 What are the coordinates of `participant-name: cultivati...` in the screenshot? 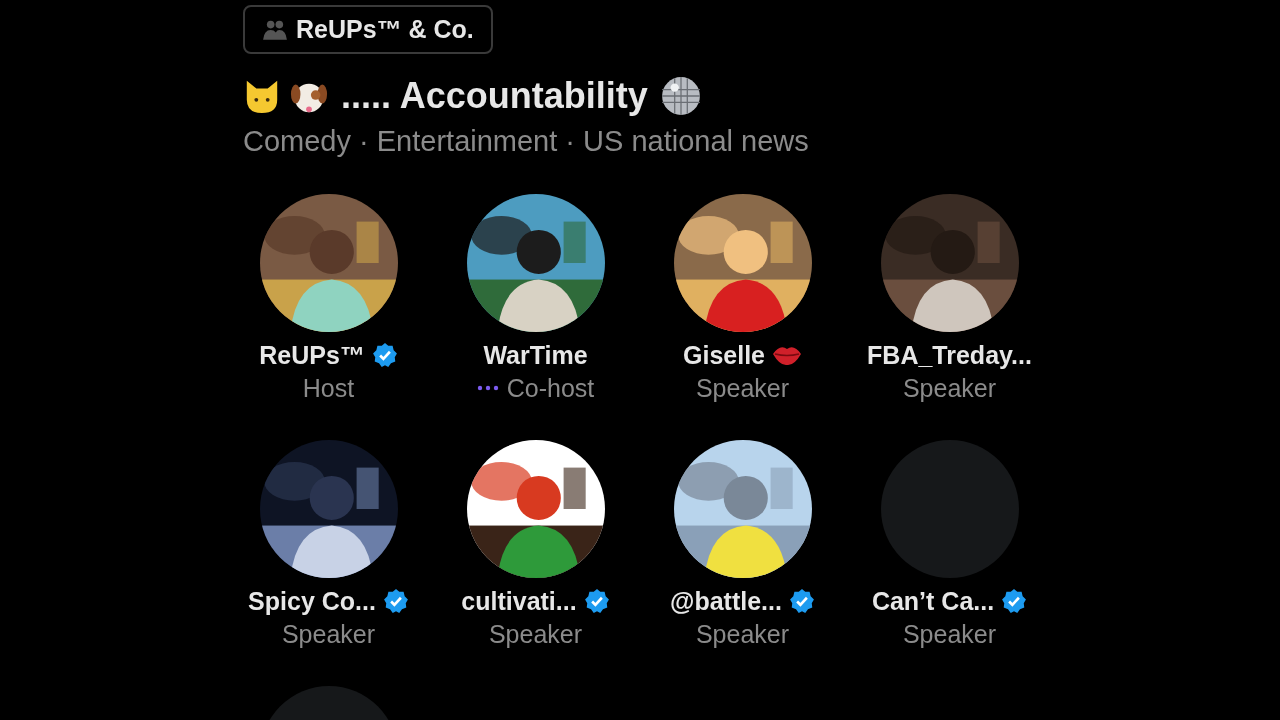 It's located at (519, 601).